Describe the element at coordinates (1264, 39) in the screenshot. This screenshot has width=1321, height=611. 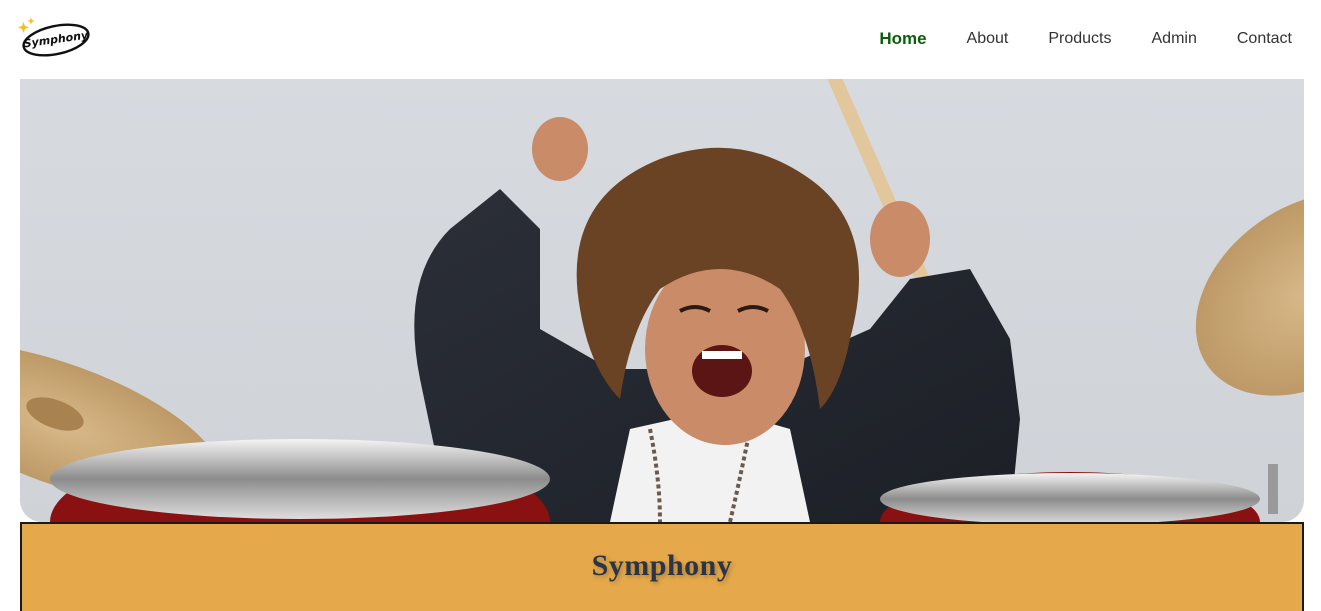
I see `nav-contact: Contact` at that location.